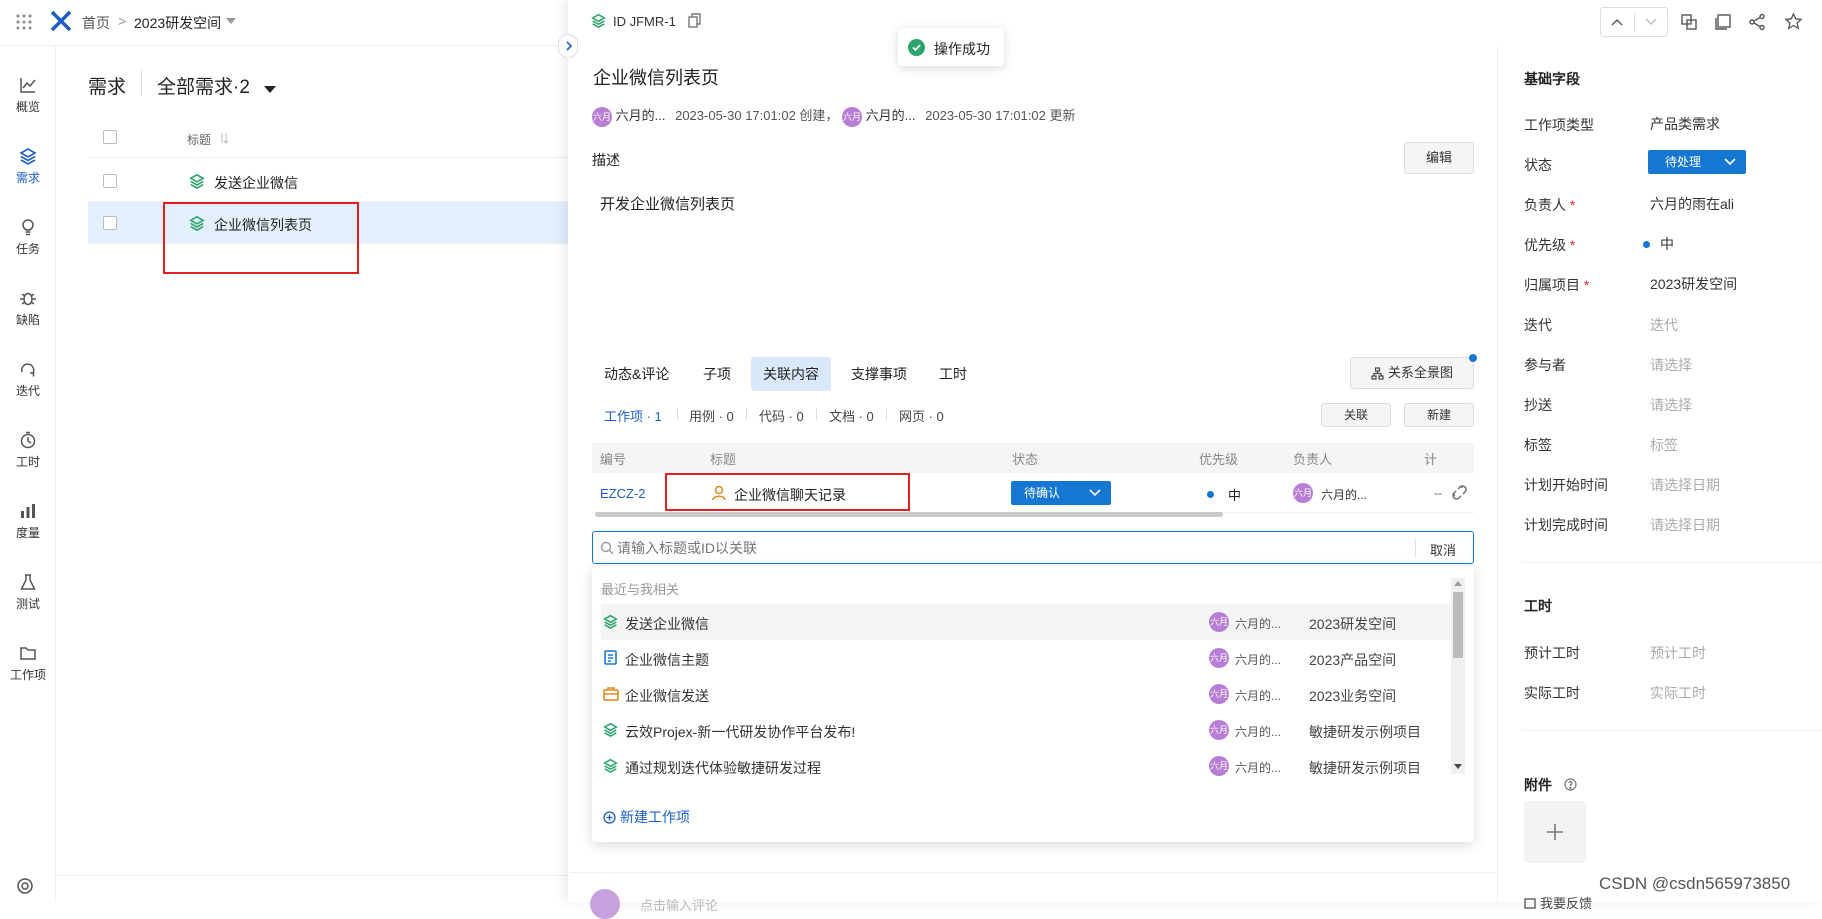  What do you see at coordinates (1026, 730) in the screenshot?
I see `dropdown-item: 云效Projex-新一代研发协作平台发布! 六月 六月的... 敏捷研发示例项目` at bounding box center [1026, 730].